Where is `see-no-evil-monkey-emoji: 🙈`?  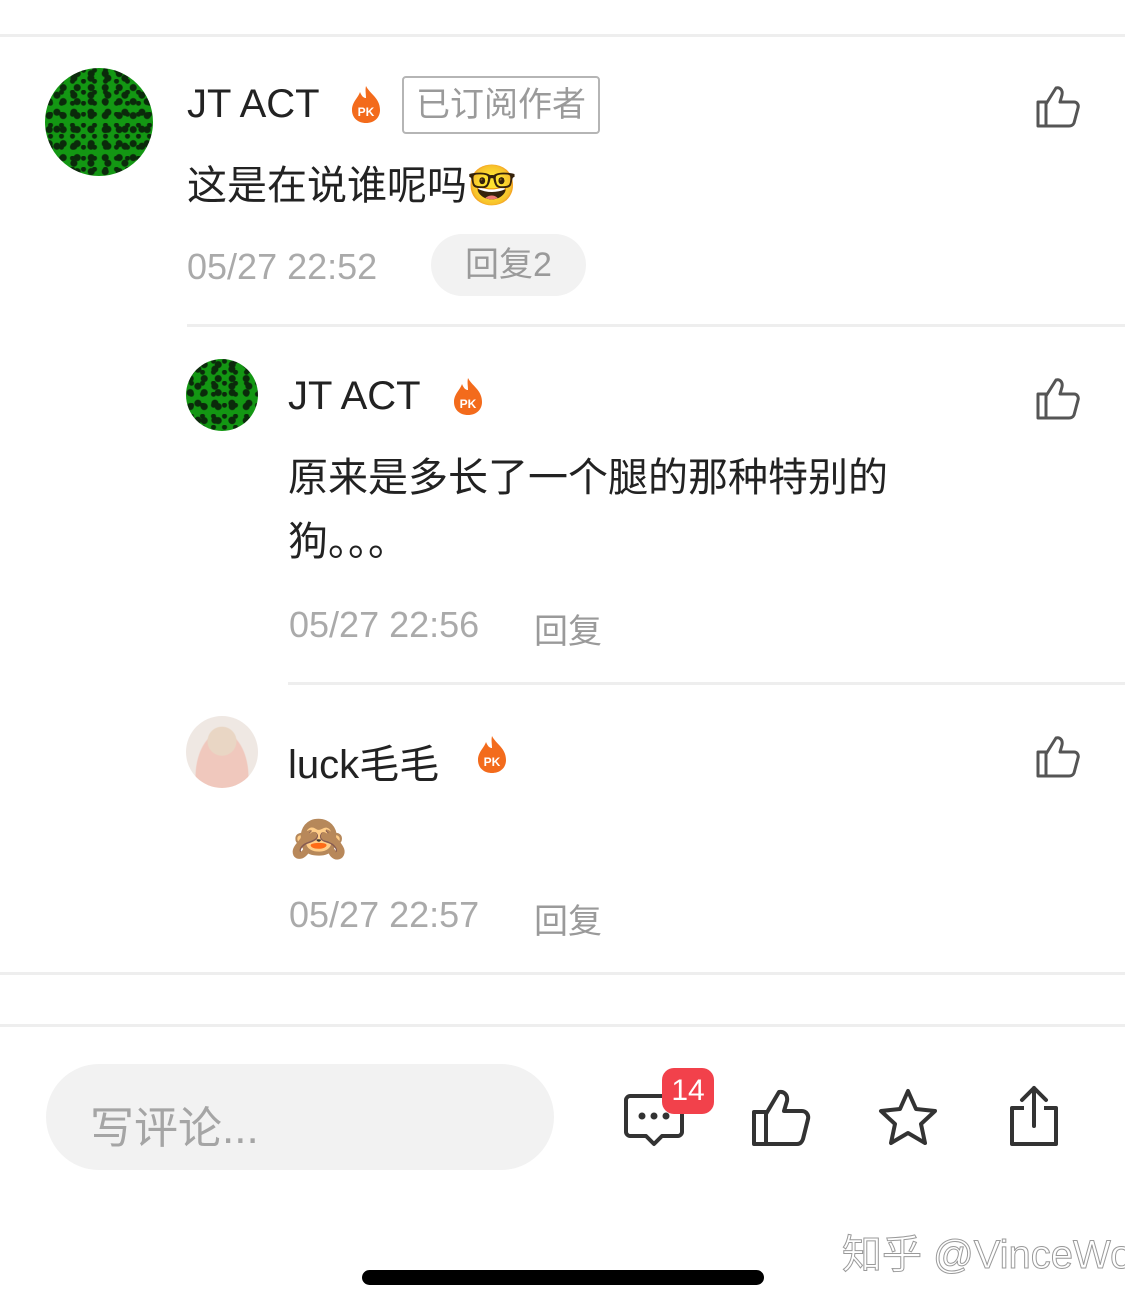
see-no-evil-monkey-emoji: 🙈 is located at coordinates (319, 838).